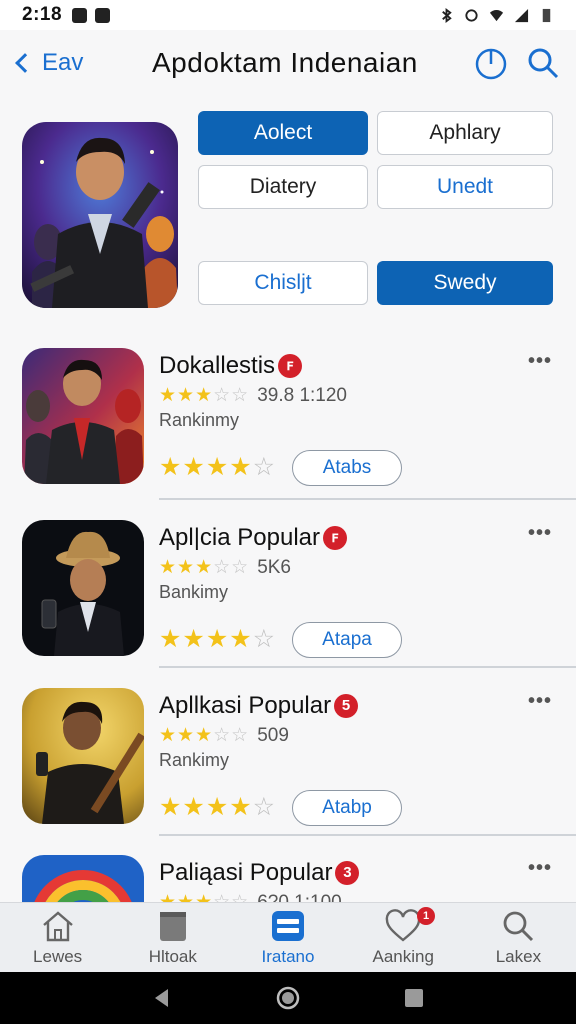 The height and width of the screenshot is (1024, 576). What do you see at coordinates (347, 468) in the screenshot?
I see `get-button: Atabs` at bounding box center [347, 468].